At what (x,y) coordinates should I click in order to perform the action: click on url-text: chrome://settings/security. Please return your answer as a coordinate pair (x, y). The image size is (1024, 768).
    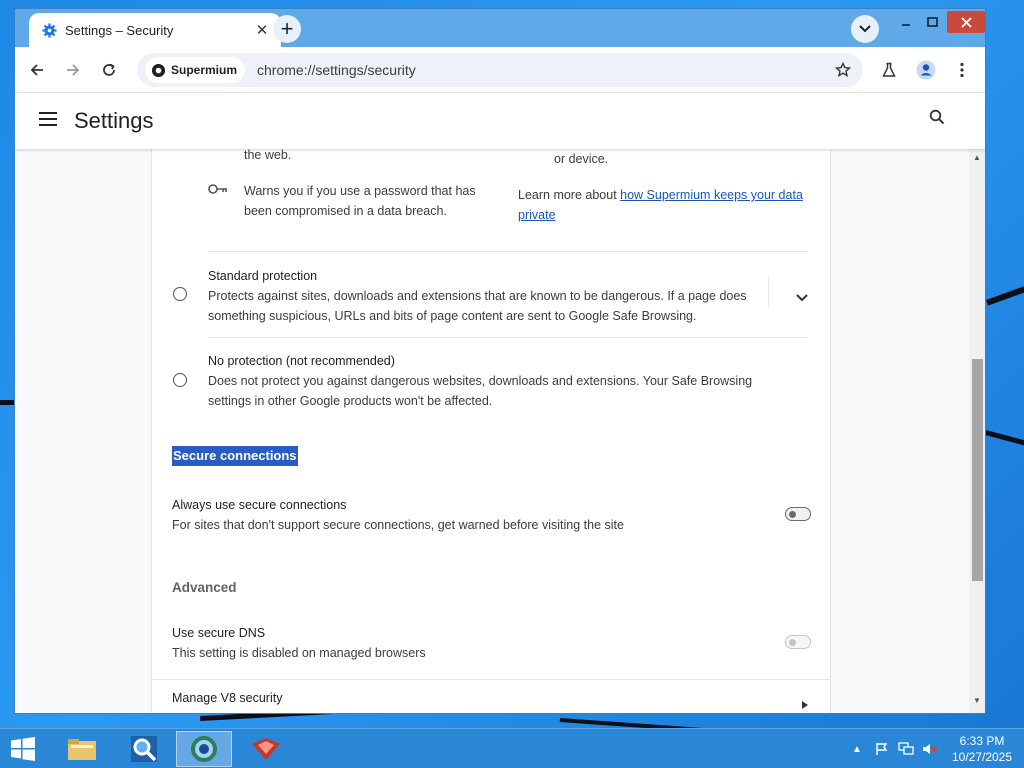
    Looking at the image, I should click on (544, 70).